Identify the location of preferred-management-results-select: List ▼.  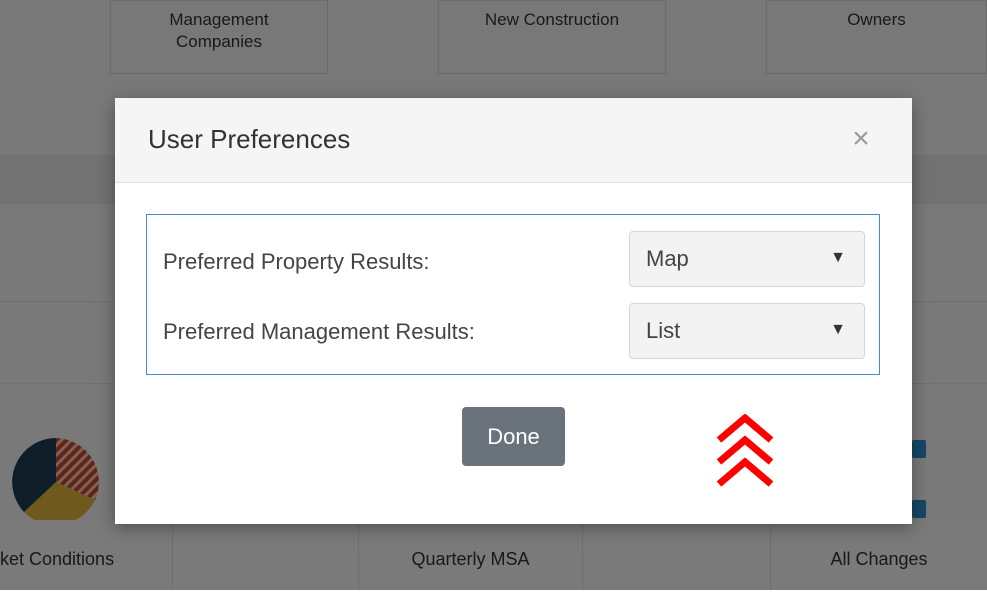
(747, 331).